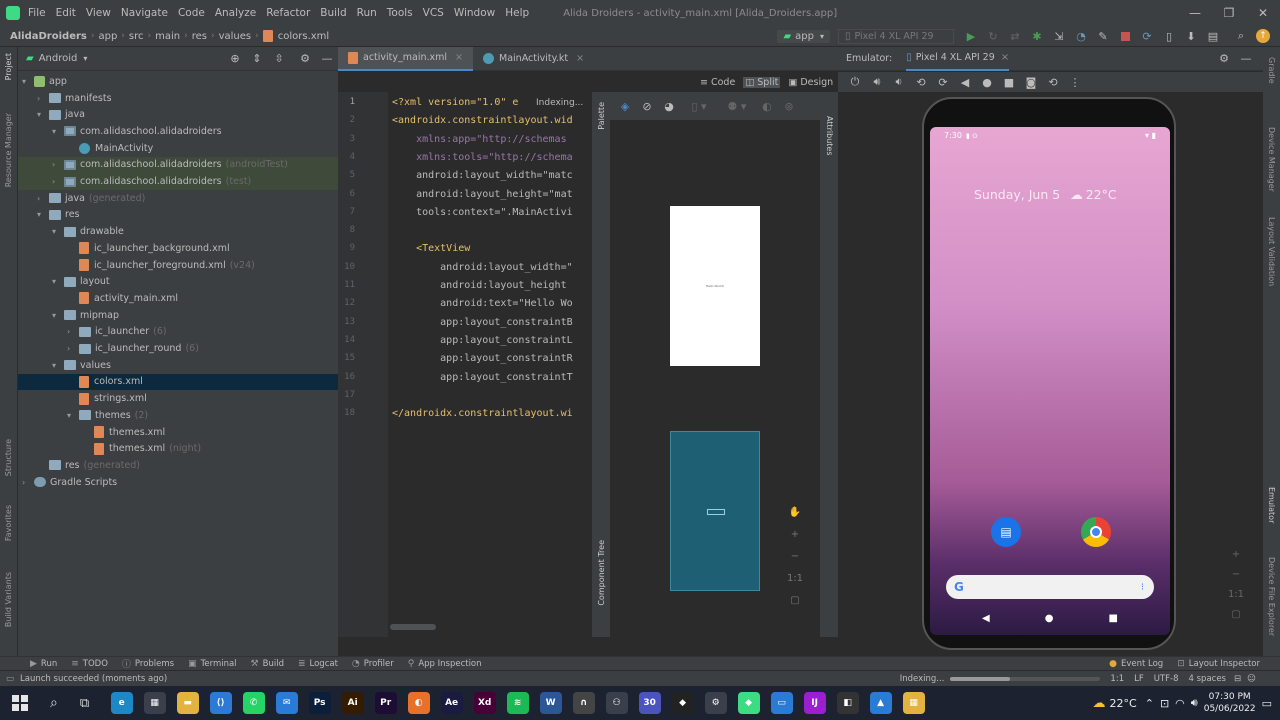 The height and width of the screenshot is (720, 1280). I want to click on code-line: </androidx.constraintlayout.wi, so click(482, 413).